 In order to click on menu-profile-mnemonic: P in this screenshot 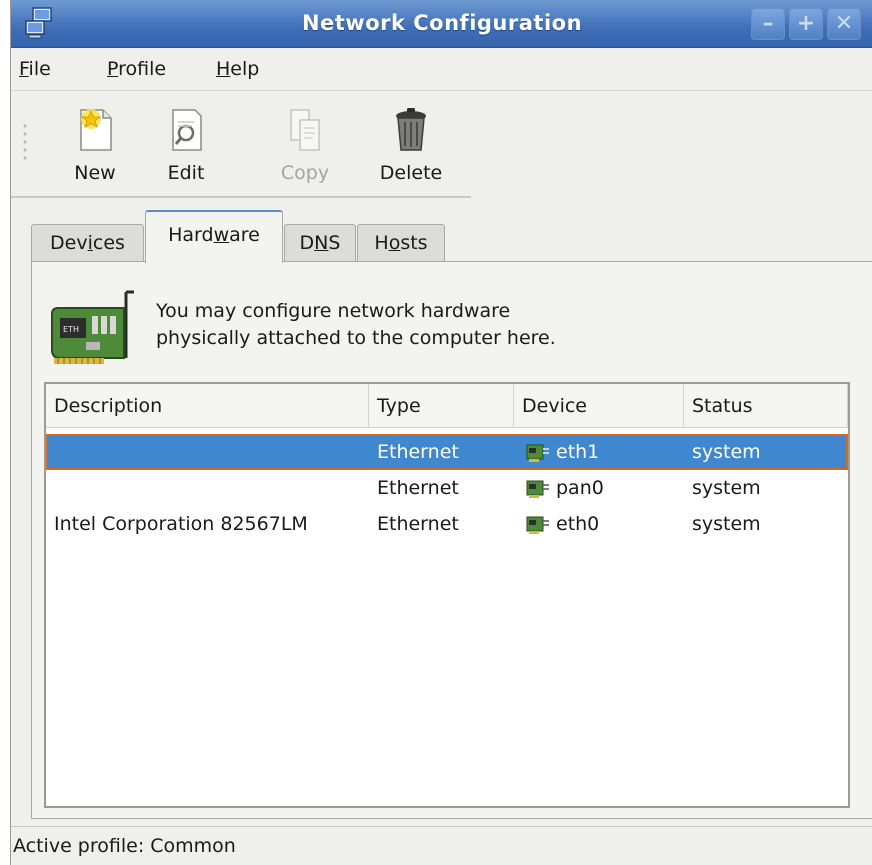, I will do `click(113, 69)`.